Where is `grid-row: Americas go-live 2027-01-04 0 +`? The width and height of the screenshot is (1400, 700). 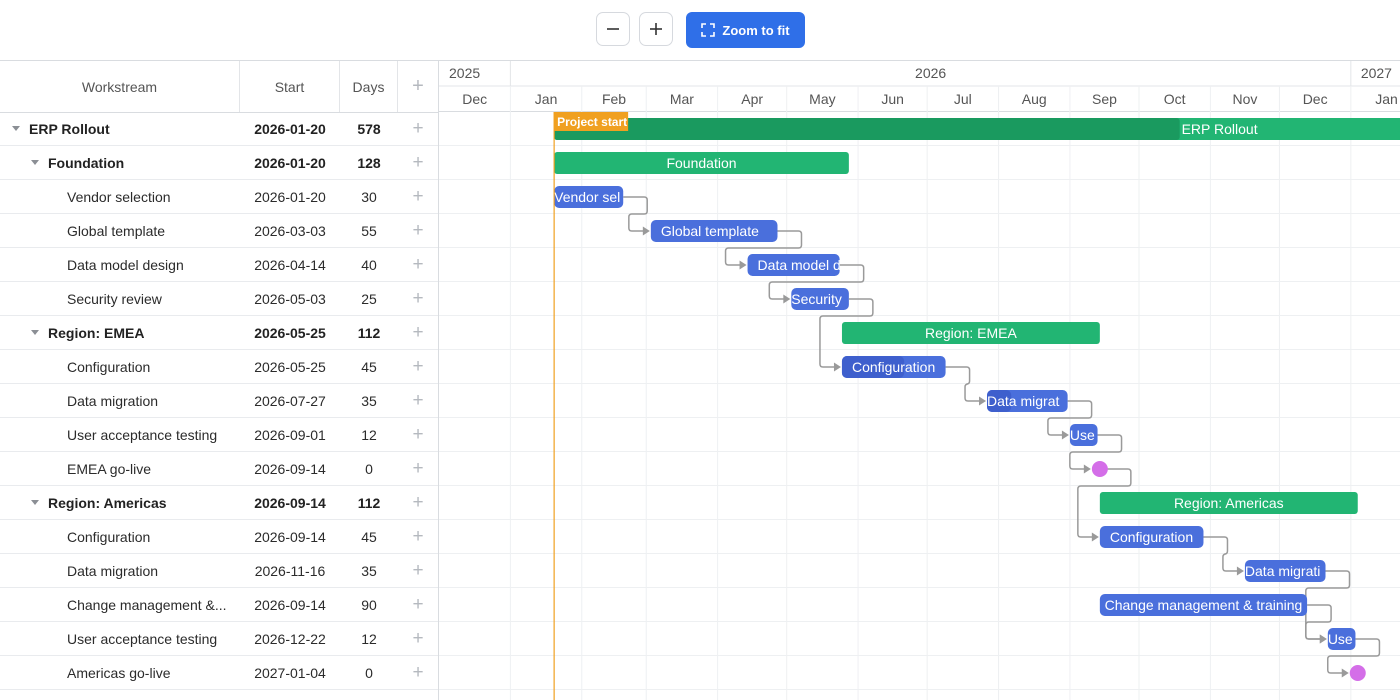 grid-row: Americas go-live 2027-01-04 0 + is located at coordinates (219, 673).